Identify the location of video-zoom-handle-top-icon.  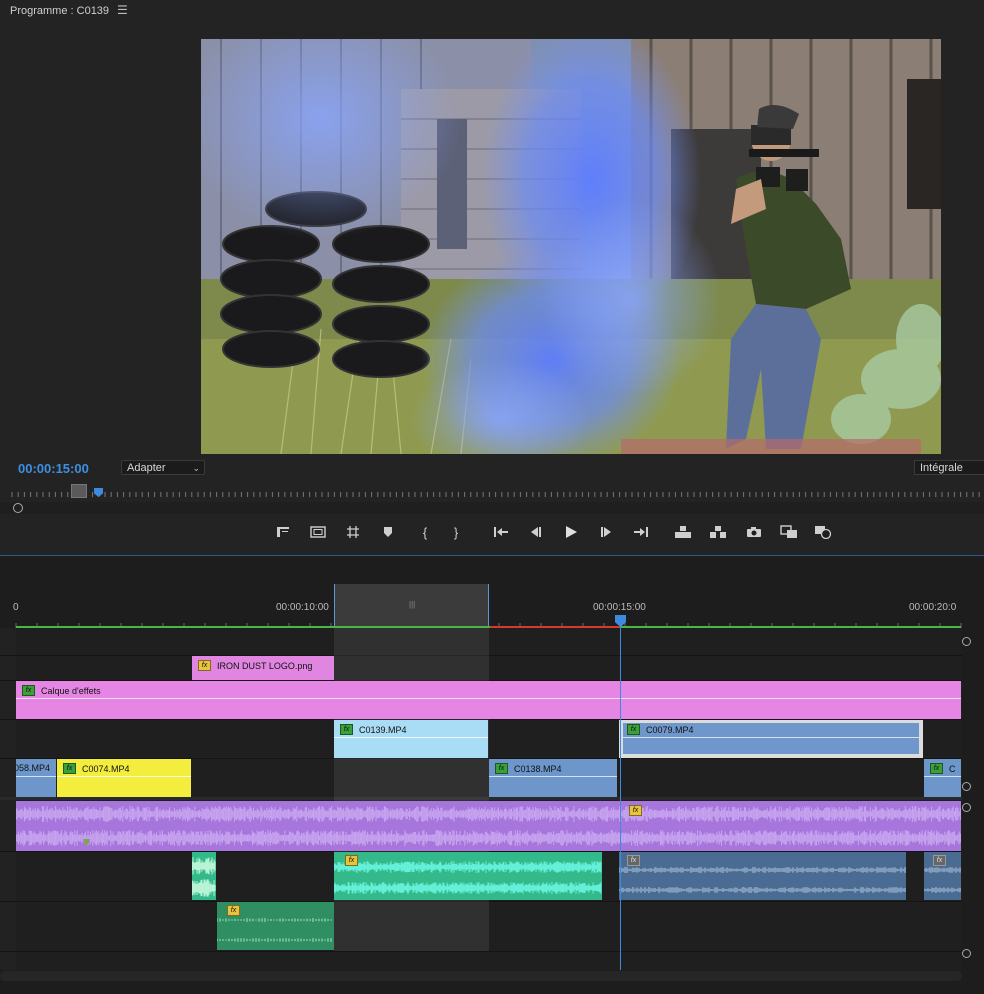
(966, 641).